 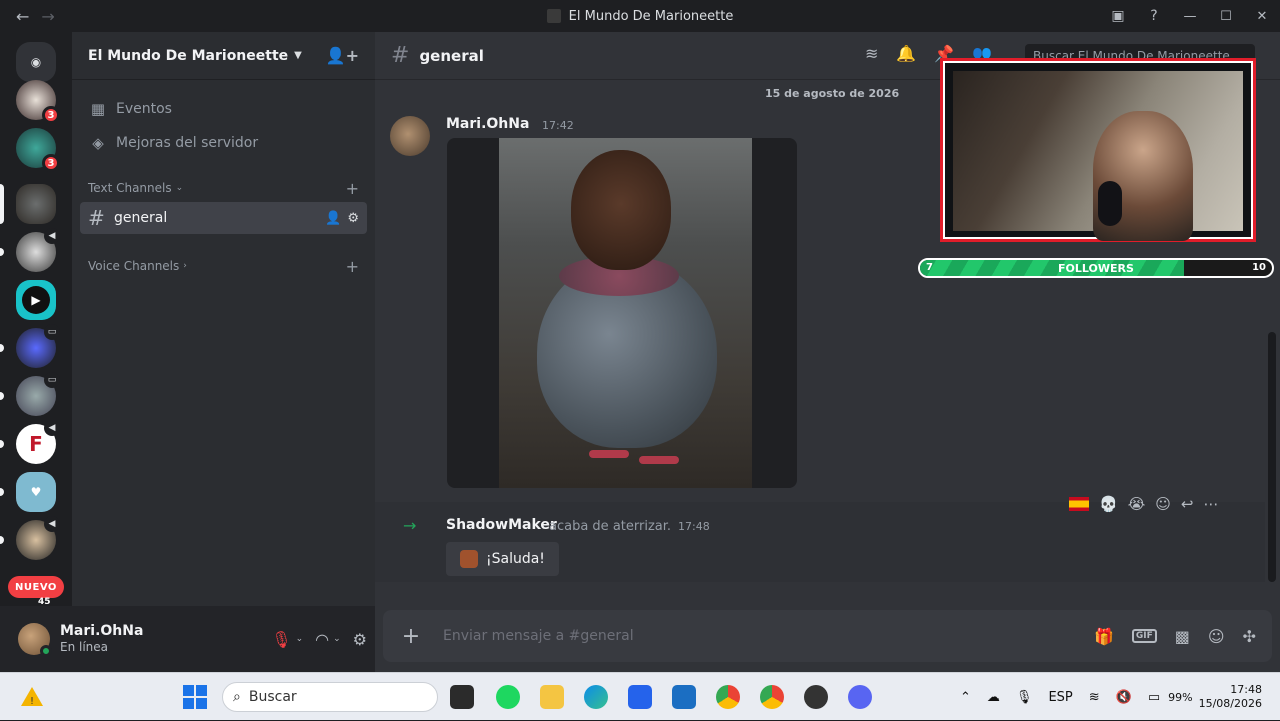 I want to click on inbox-icon: ▣, so click(x=1118, y=16).